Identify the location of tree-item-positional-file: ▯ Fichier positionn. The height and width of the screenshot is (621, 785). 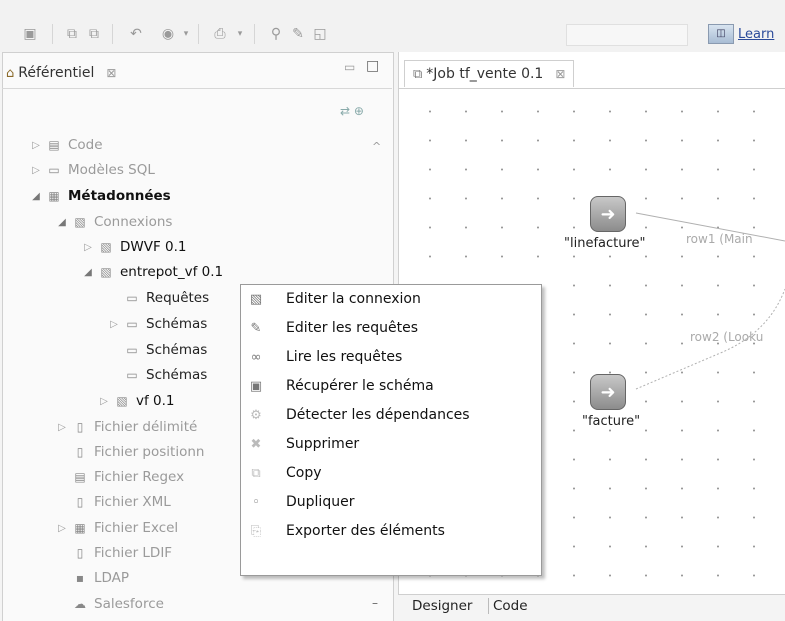
(138, 452).